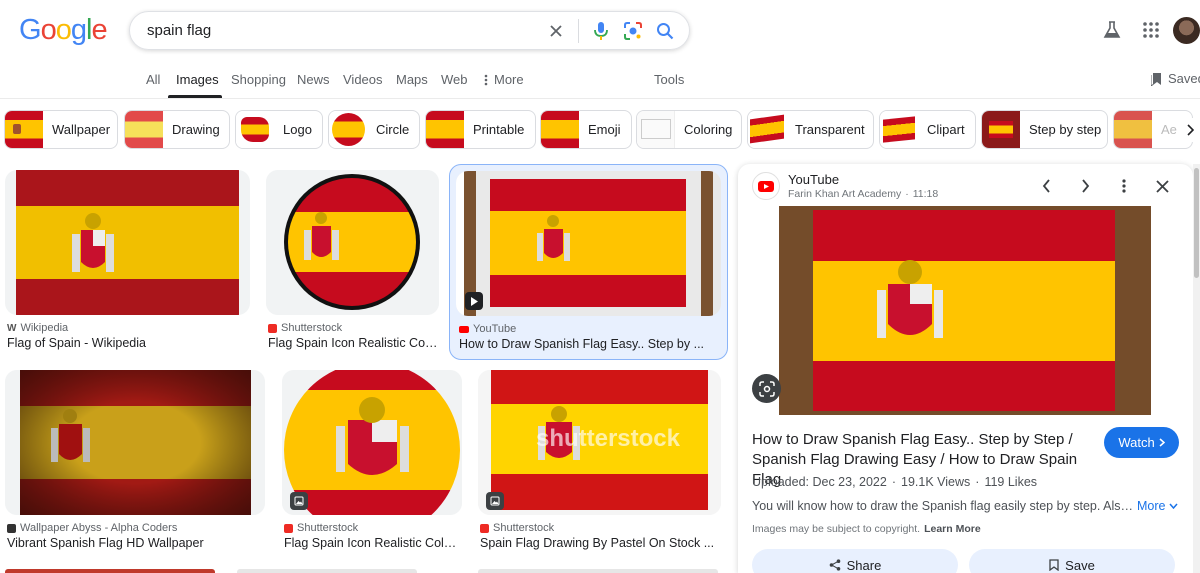  What do you see at coordinates (486, 79) in the screenshot?
I see `more-vert-icon` at bounding box center [486, 79].